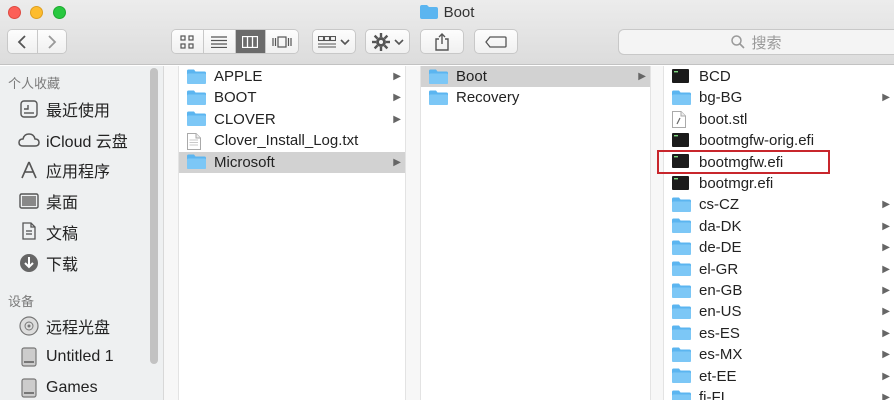 The image size is (894, 400). What do you see at coordinates (51, 41) in the screenshot?
I see `forward-button` at bounding box center [51, 41].